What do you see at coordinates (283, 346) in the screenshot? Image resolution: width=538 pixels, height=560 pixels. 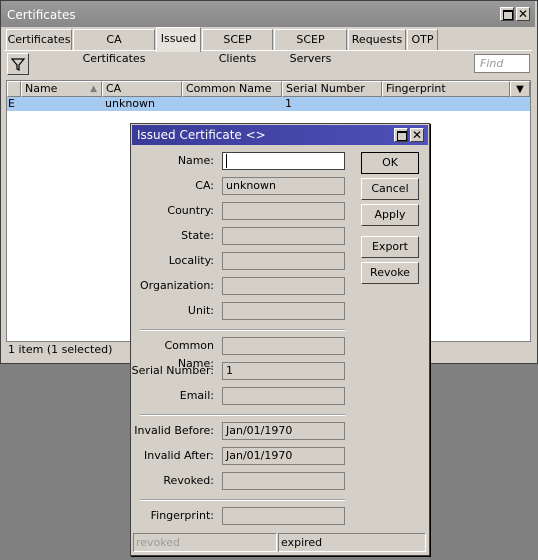 I see `common-name-field` at bounding box center [283, 346].